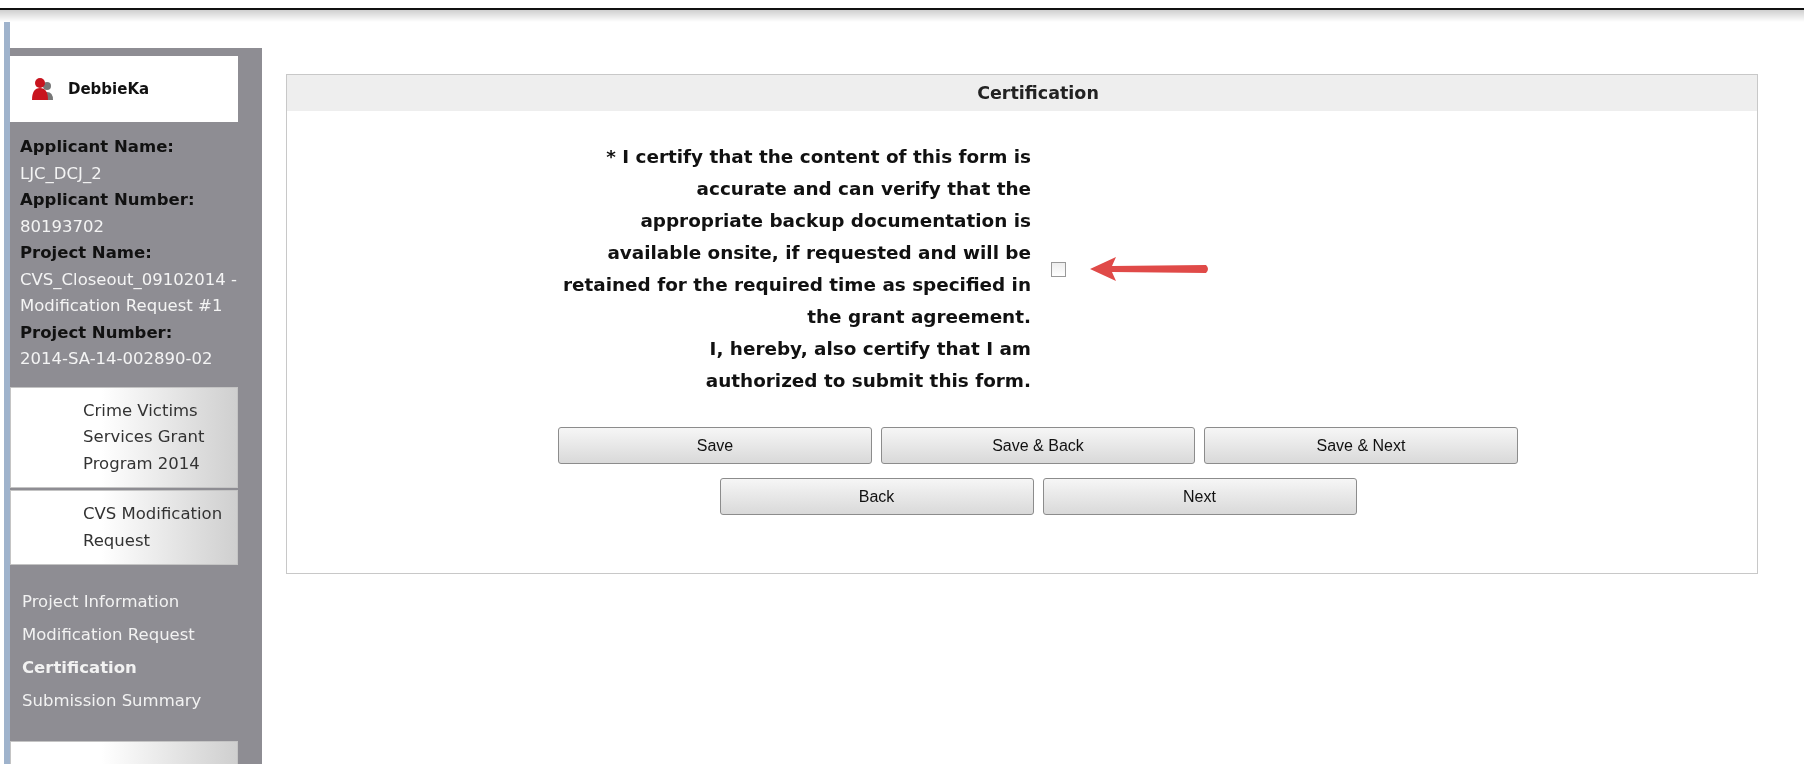 The width and height of the screenshot is (1804, 764). Describe the element at coordinates (43, 89) in the screenshot. I see `users-icon` at that location.